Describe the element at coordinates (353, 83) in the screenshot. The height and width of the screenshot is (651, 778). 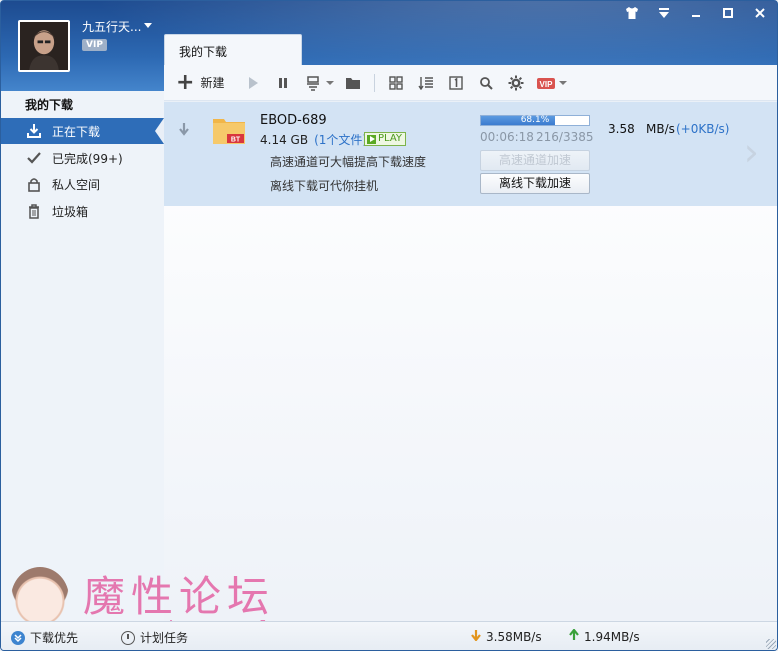
I see `open-folder-icon` at that location.